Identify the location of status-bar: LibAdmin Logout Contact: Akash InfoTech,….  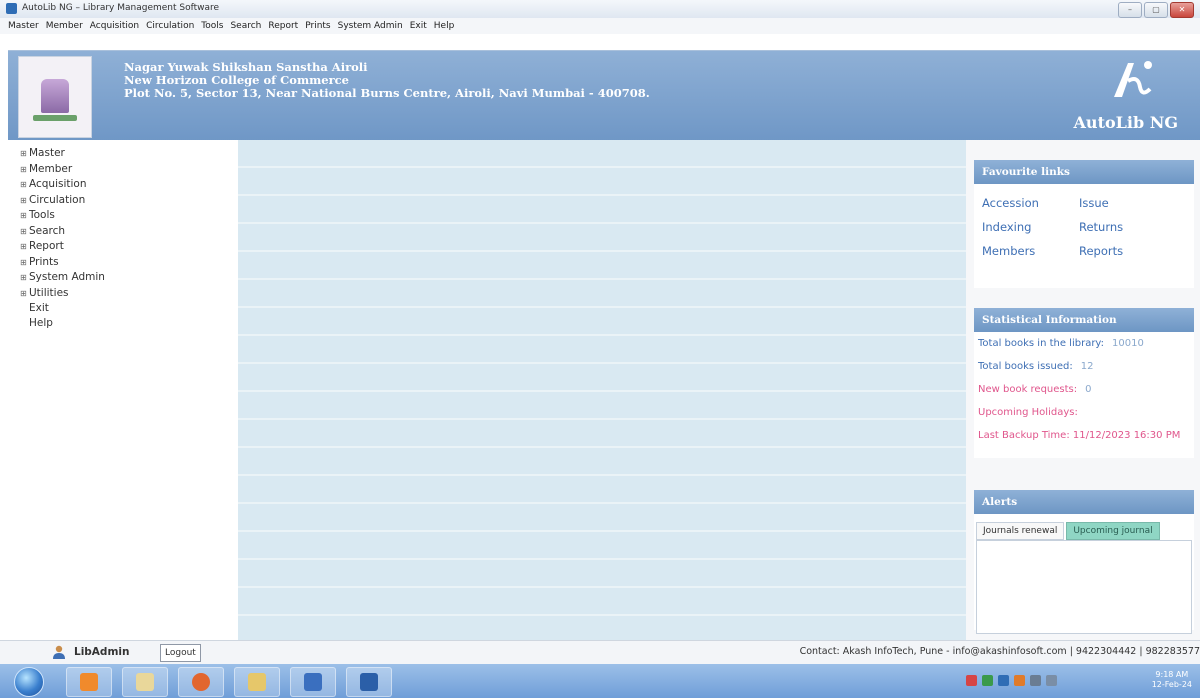
(600, 652).